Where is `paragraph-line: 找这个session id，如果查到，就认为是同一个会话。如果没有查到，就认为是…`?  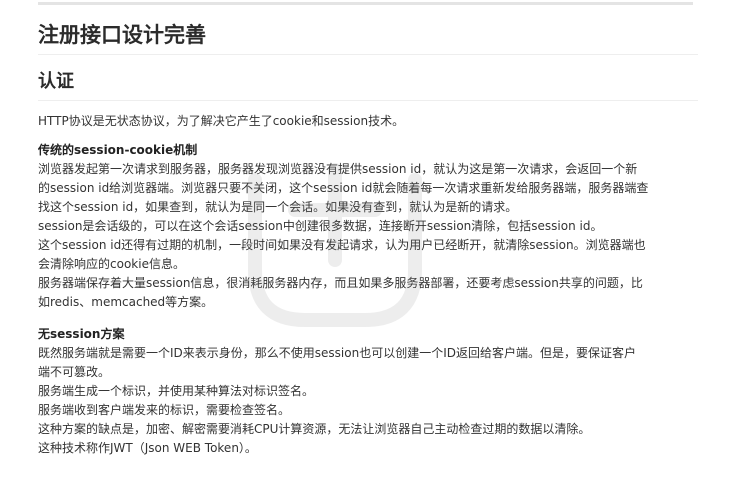 paragraph-line: 找这个session id，如果查到，就认为是同一个会话。如果没有查到，就认为是… is located at coordinates (278, 207).